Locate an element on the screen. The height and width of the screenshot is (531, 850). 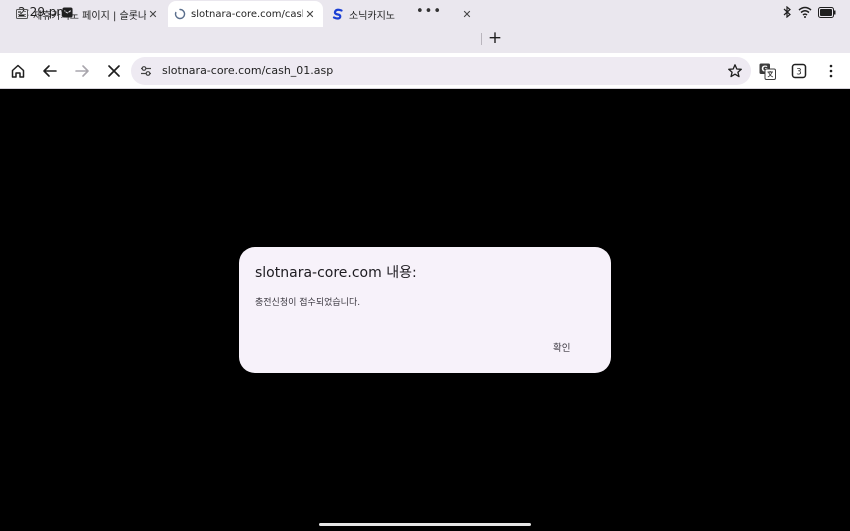
bookmark-star-icon is located at coordinates (735, 71).